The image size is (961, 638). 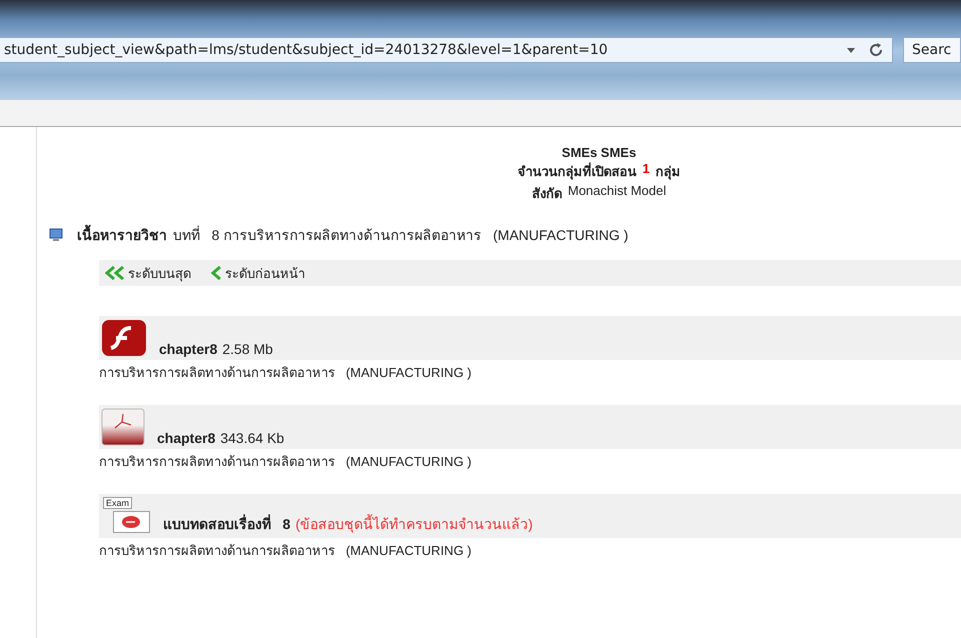 What do you see at coordinates (247, 349) in the screenshot?
I see `file-size: 2.58 Mb` at bounding box center [247, 349].